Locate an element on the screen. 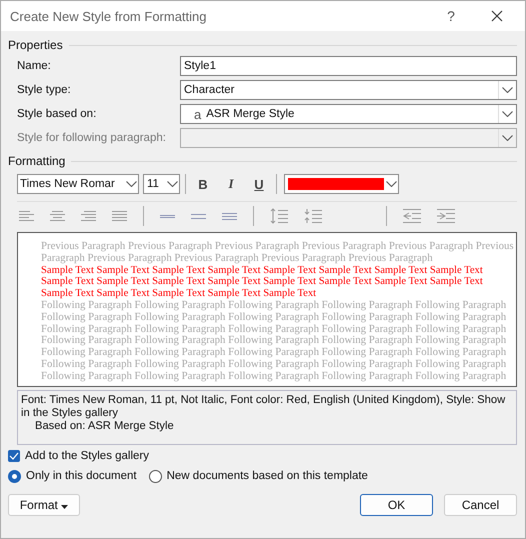 This screenshot has width=526, height=539. radio-label: New documents based on this template is located at coordinates (267, 476).